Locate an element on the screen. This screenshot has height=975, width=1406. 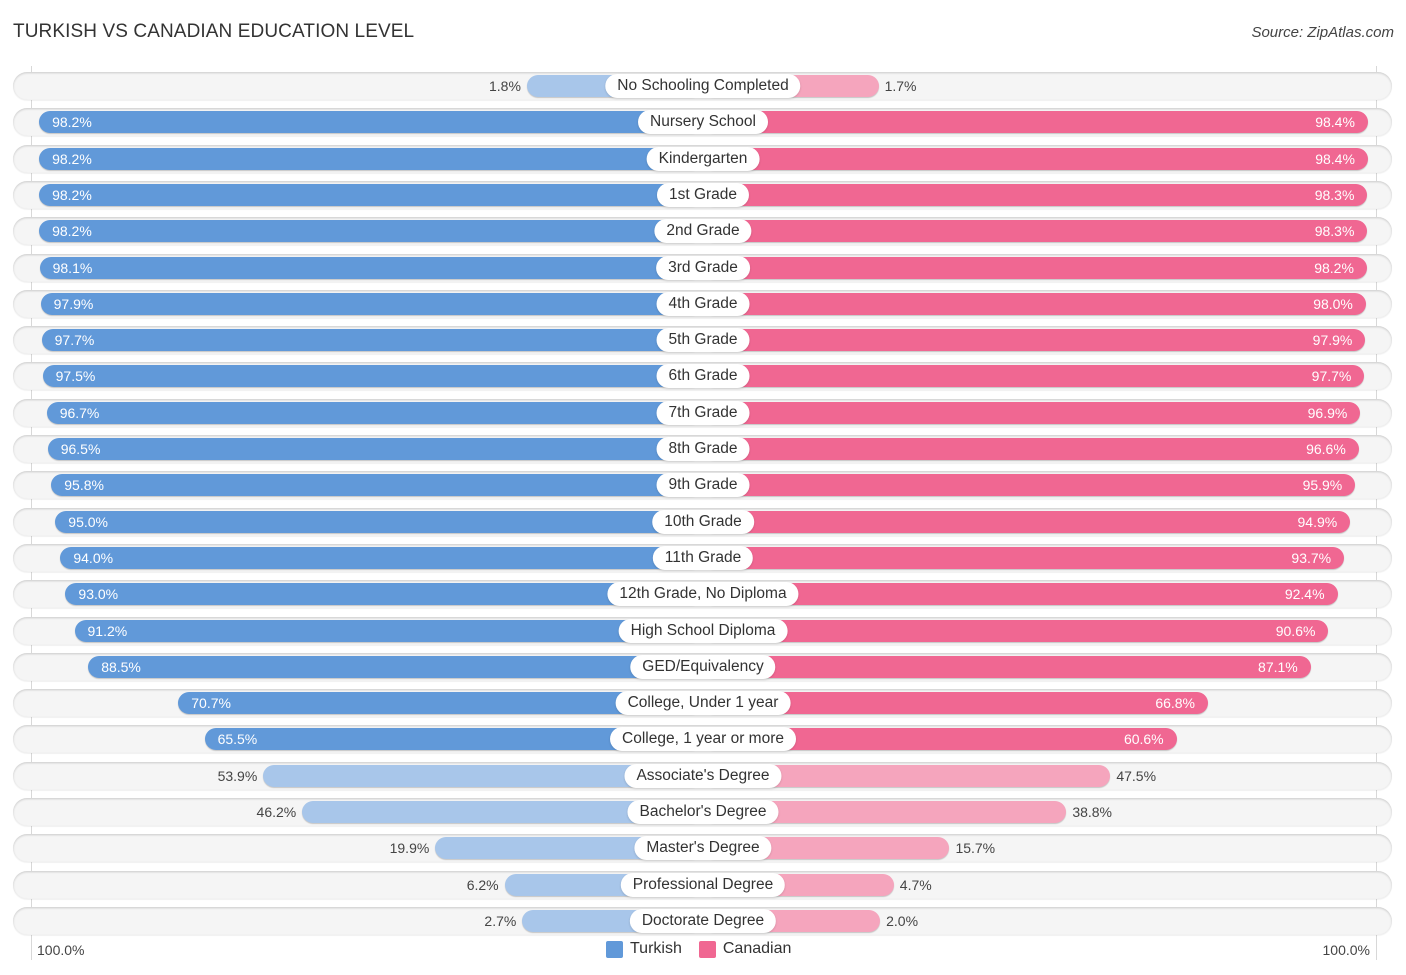
bar-canadian-10th-grade is located at coordinates (1027, 521).